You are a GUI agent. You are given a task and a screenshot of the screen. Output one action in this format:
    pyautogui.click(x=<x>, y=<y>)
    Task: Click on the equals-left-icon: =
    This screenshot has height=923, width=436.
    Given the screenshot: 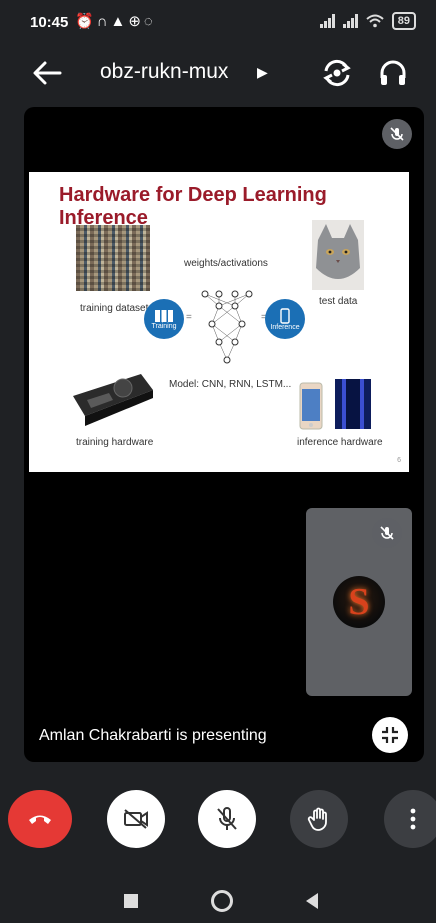 What is the action you would take?
    pyautogui.click(x=189, y=317)
    